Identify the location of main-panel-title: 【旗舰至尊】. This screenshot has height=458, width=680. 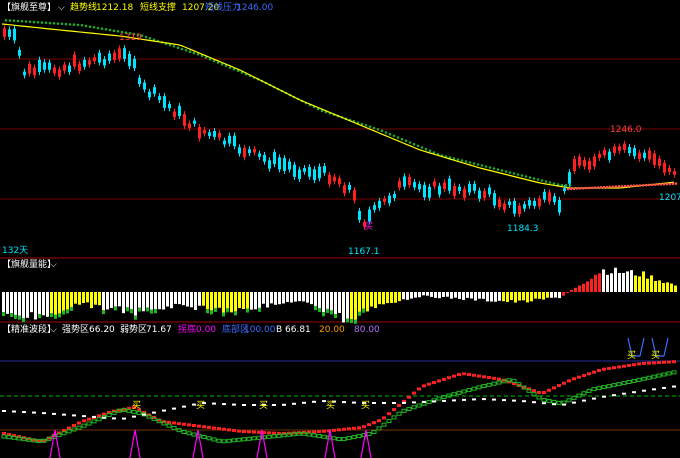
(29, 7).